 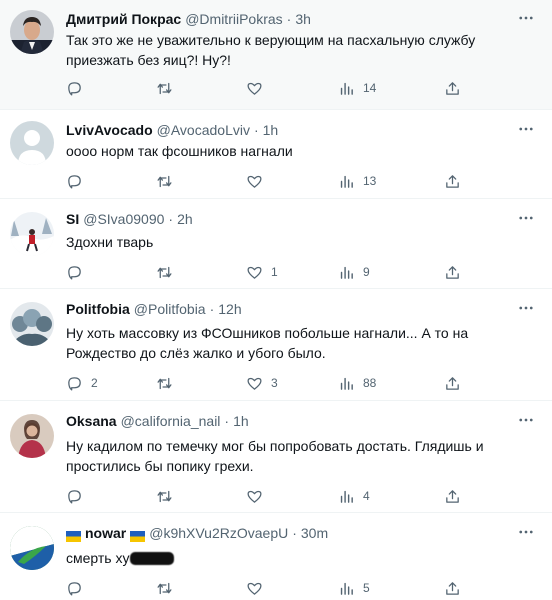 What do you see at coordinates (109, 130) in the screenshot?
I see `author-name: LvivAvocado` at bounding box center [109, 130].